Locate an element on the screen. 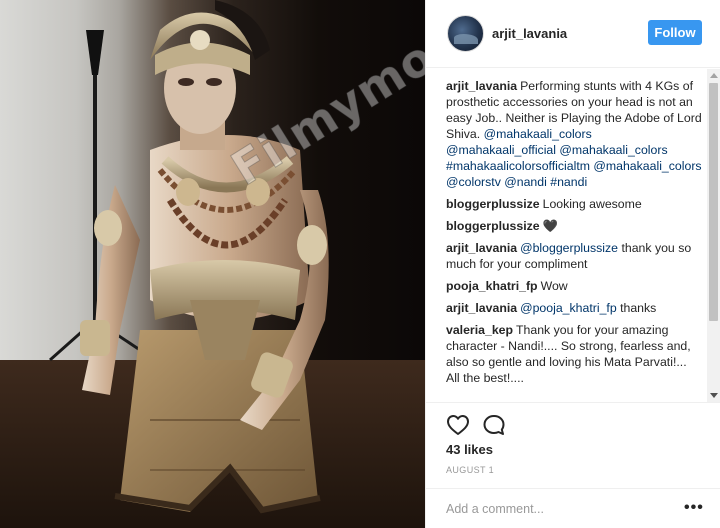  comment-item: arjit_lavania @pooja_khatri_fp thanks is located at coordinates (574, 308).